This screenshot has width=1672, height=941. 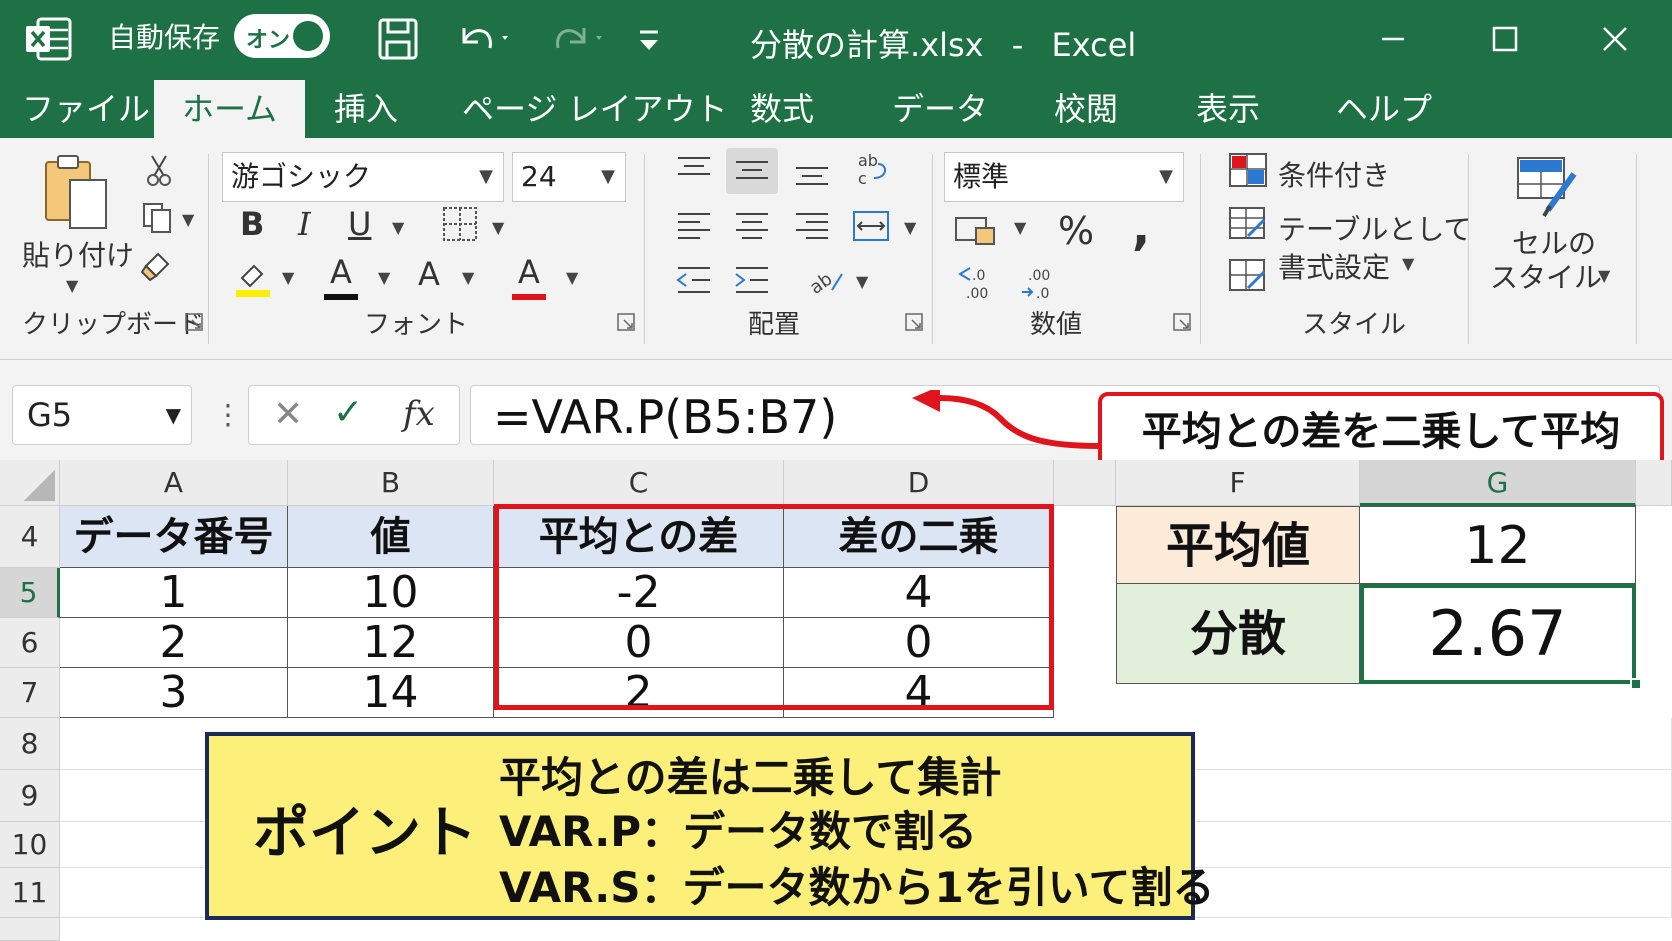 What do you see at coordinates (391, 483) in the screenshot?
I see `column-header-b: B` at bounding box center [391, 483].